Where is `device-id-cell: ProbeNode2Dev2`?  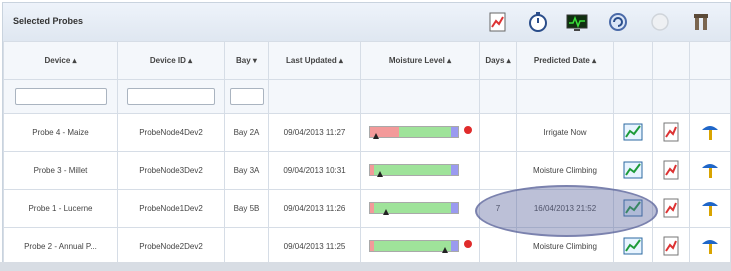 device-id-cell: ProbeNode2Dev2 is located at coordinates (171, 246).